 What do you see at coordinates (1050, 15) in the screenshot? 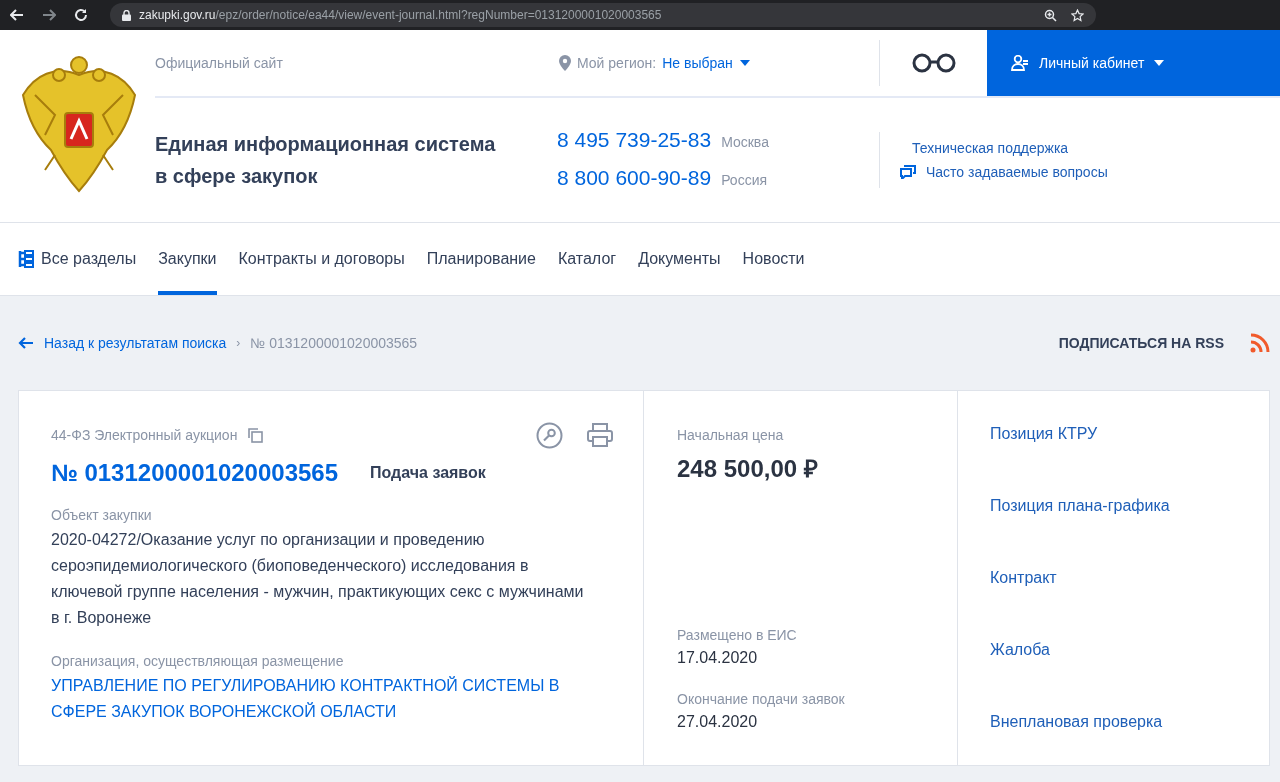
I see `zoom-icon` at bounding box center [1050, 15].